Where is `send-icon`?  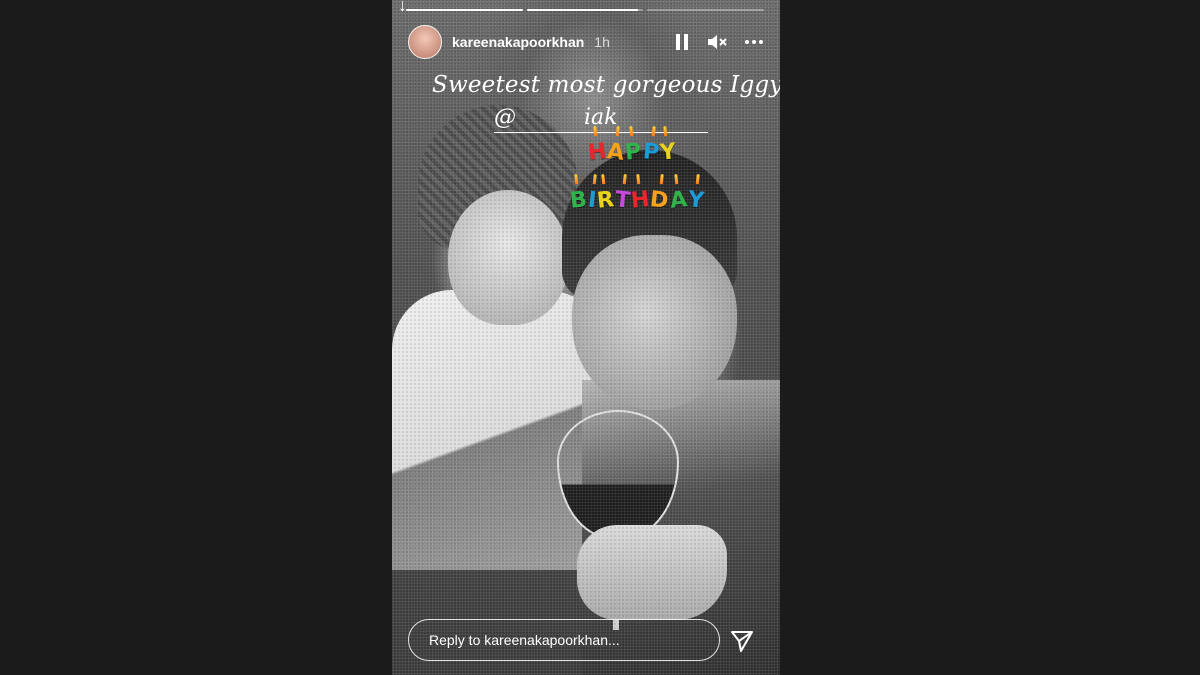 send-icon is located at coordinates (742, 641).